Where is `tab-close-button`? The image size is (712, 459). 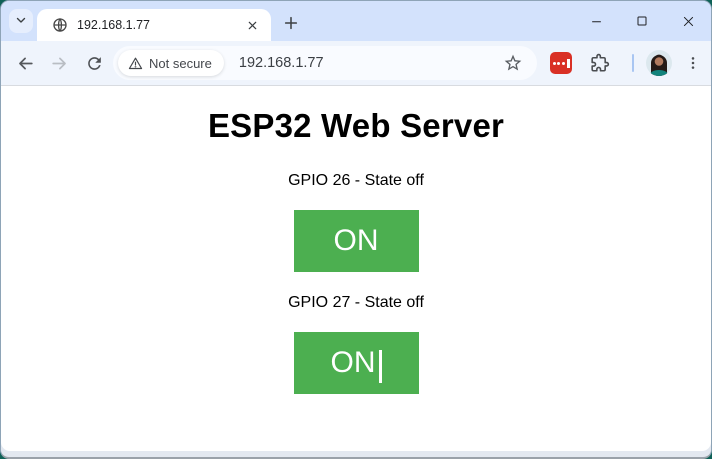
tab-close-button is located at coordinates (252, 25).